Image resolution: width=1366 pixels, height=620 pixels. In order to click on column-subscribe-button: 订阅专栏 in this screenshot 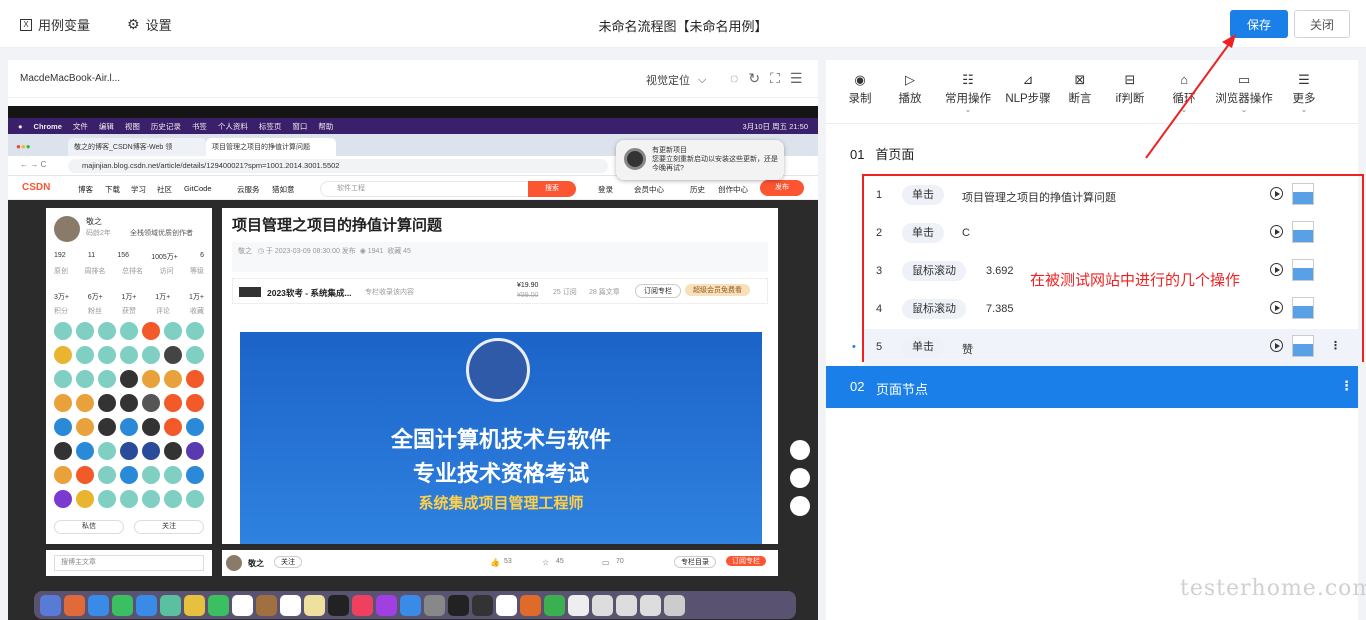, I will do `click(658, 291)`.